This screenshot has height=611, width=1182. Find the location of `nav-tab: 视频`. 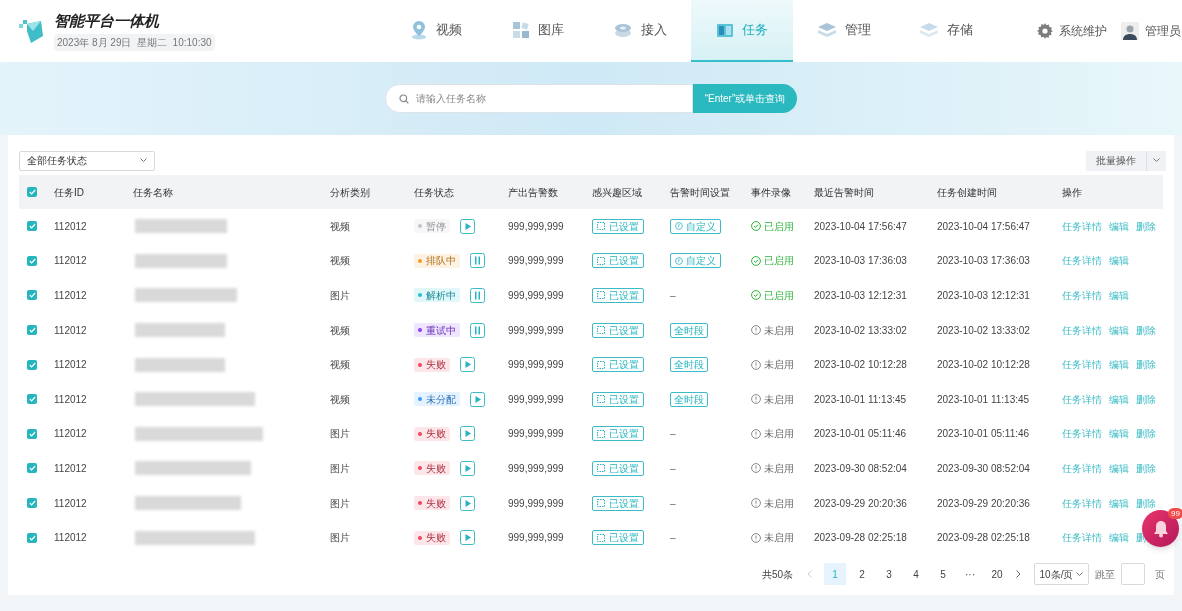

nav-tab: 视频 is located at coordinates (435, 31).